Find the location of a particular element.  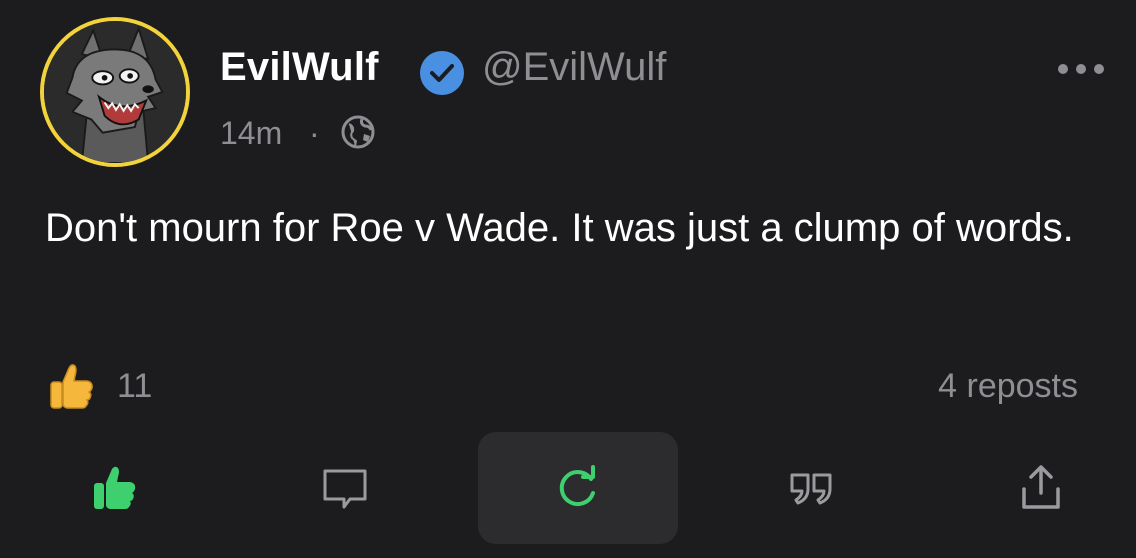

share-icon is located at coordinates (1041, 487).